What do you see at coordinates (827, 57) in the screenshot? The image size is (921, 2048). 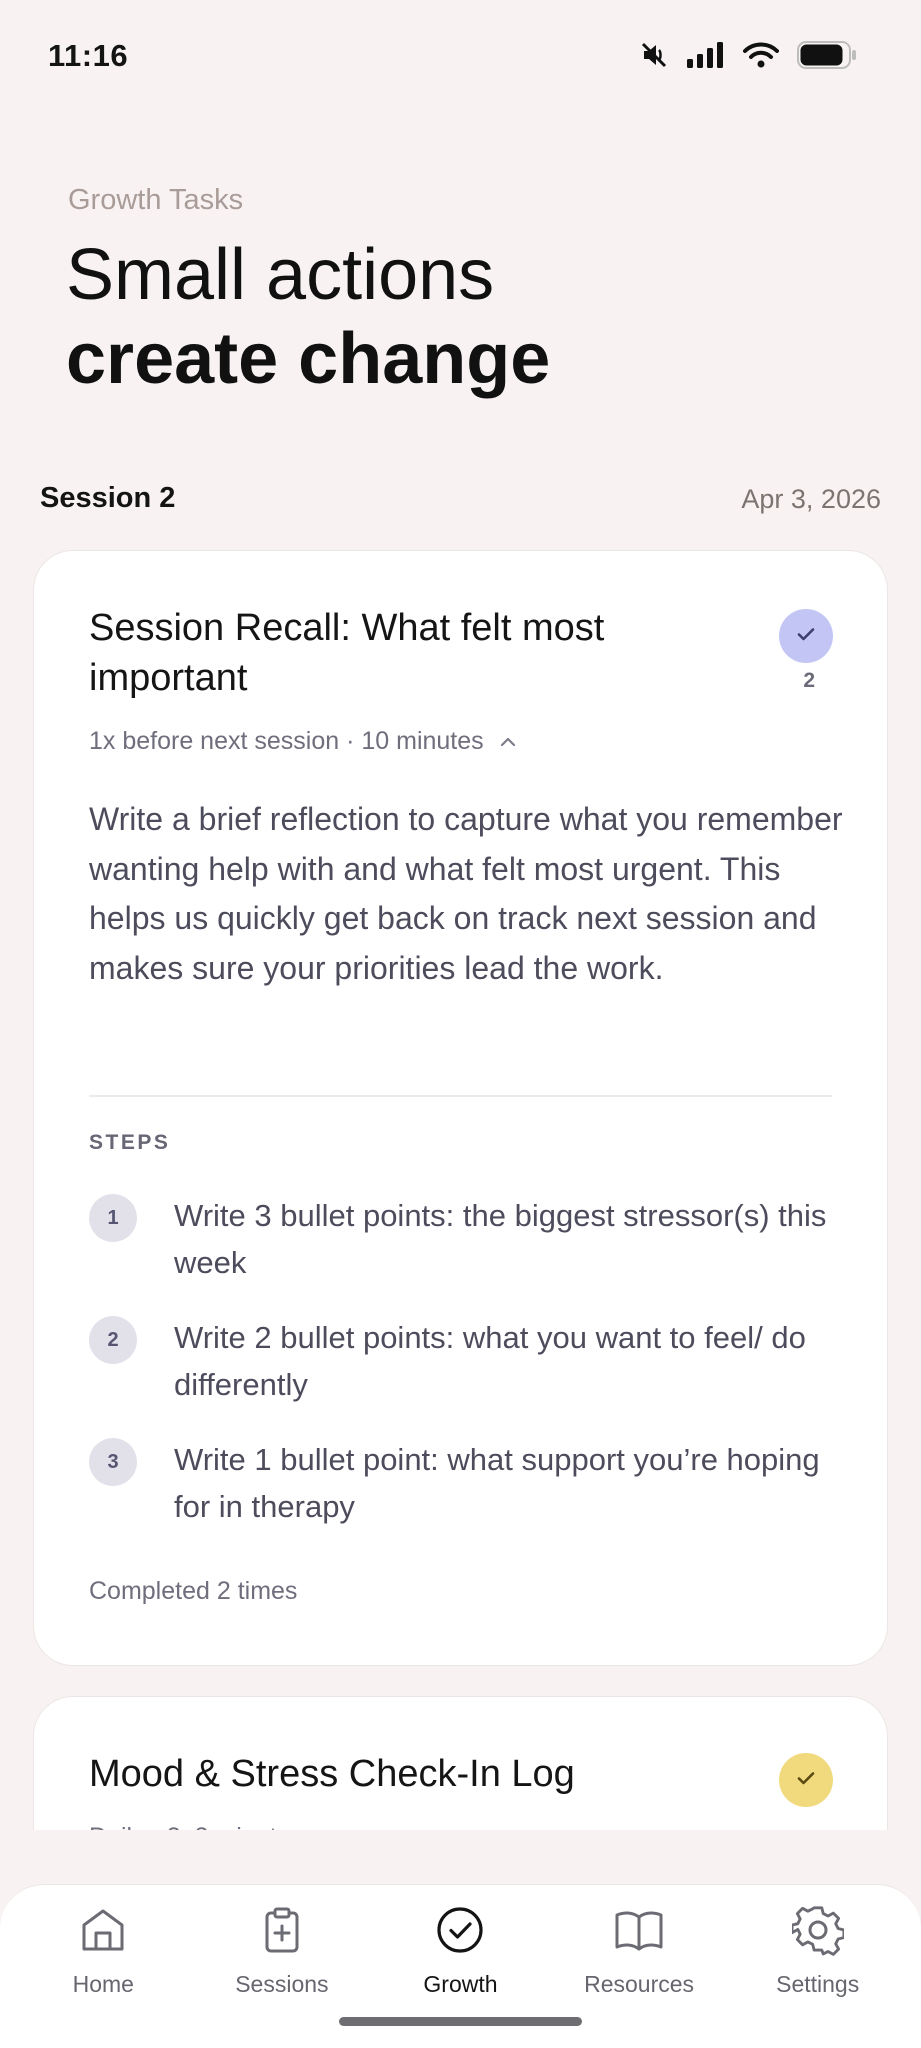 I see `battery-icon` at bounding box center [827, 57].